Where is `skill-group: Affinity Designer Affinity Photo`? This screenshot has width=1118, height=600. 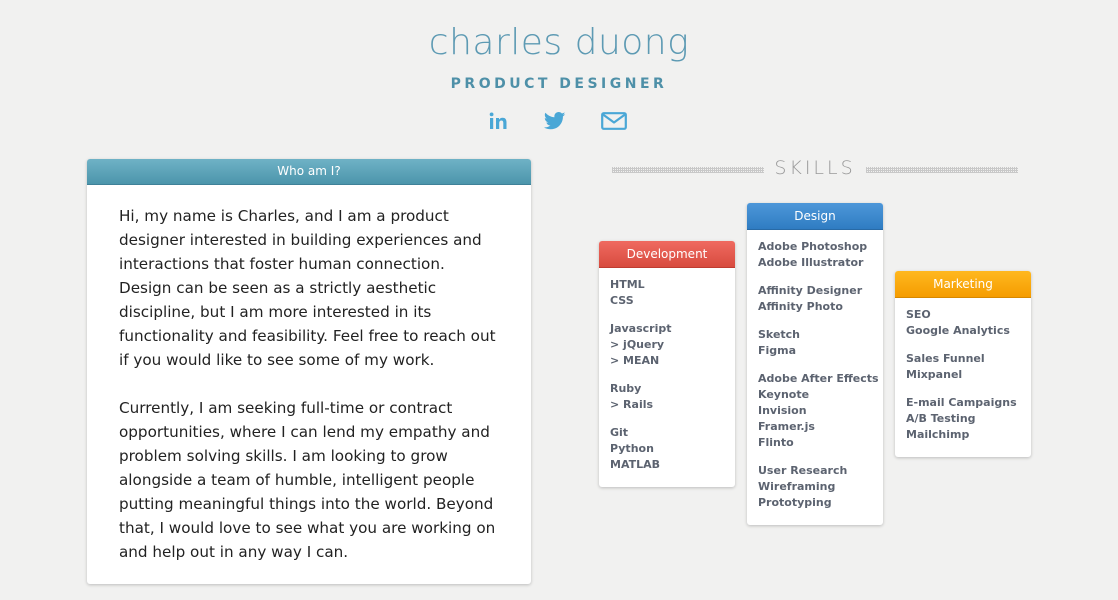
skill-group: Affinity Designer Affinity Photo is located at coordinates (815, 299).